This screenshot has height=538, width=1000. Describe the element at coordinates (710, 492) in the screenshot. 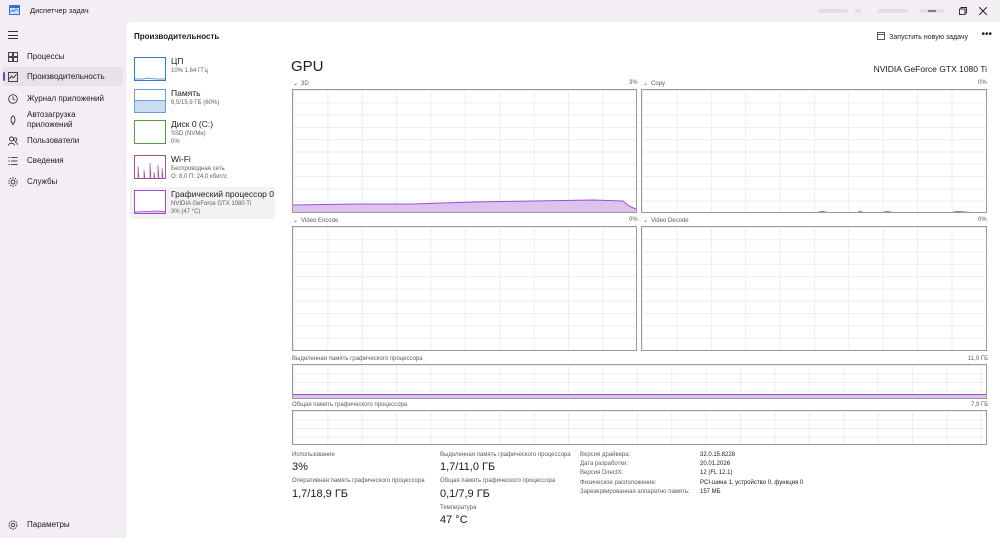

I see `prop-value: 157 МБ` at that location.